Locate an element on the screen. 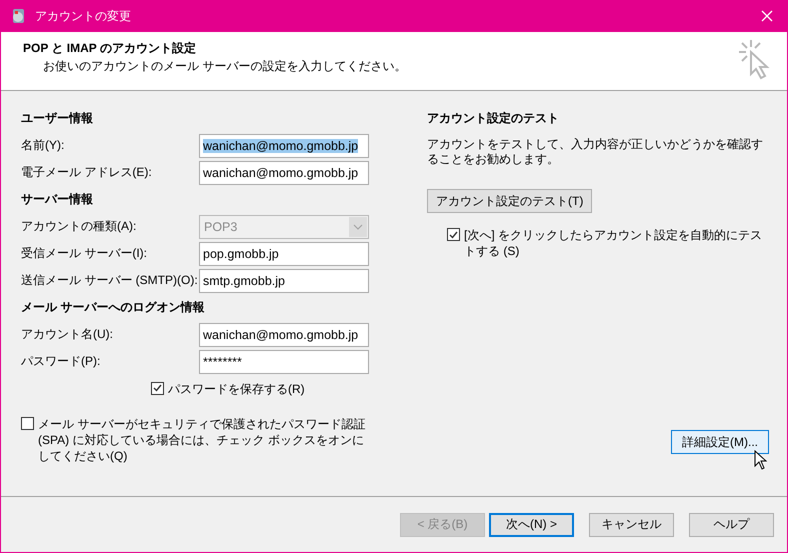 The image size is (788, 553). header-subtitle: お使いのアカウントのメール サーバーの設定を入力してください。 is located at coordinates (224, 66).